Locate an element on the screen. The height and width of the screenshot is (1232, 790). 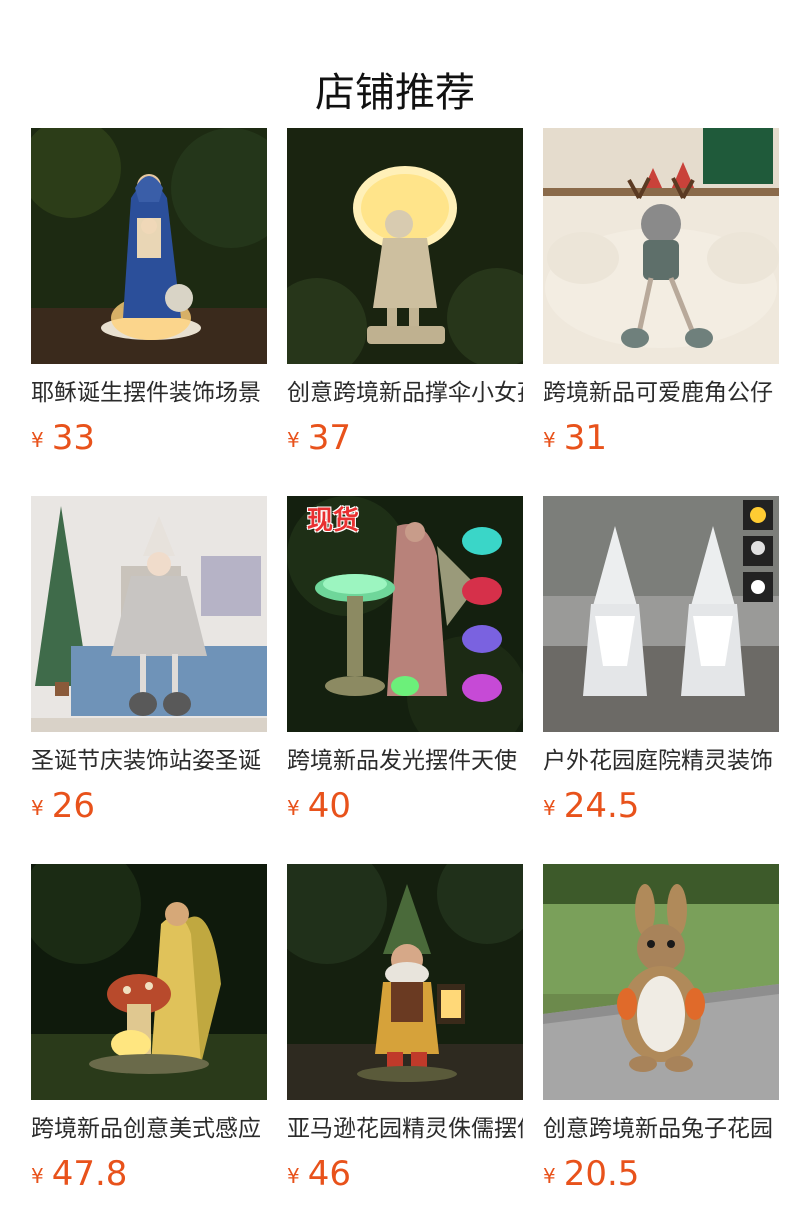
product-name: 户外花园庭院精灵装饰 is located at coordinates (661, 761).